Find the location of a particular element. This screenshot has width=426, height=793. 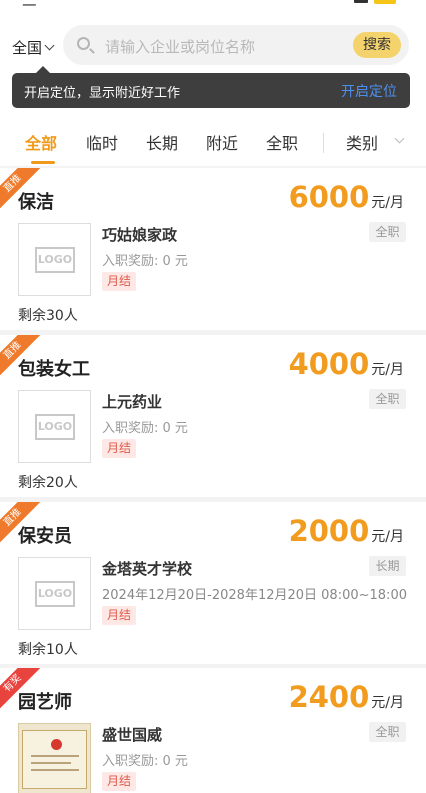

search-icon is located at coordinates (83, 43).